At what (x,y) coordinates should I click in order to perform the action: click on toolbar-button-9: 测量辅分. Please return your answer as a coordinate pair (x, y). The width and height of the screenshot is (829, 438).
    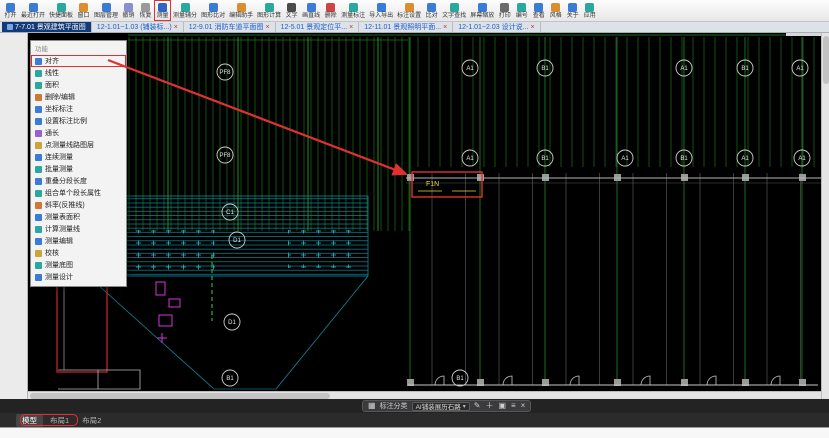
    Looking at the image, I should click on (185, 10).